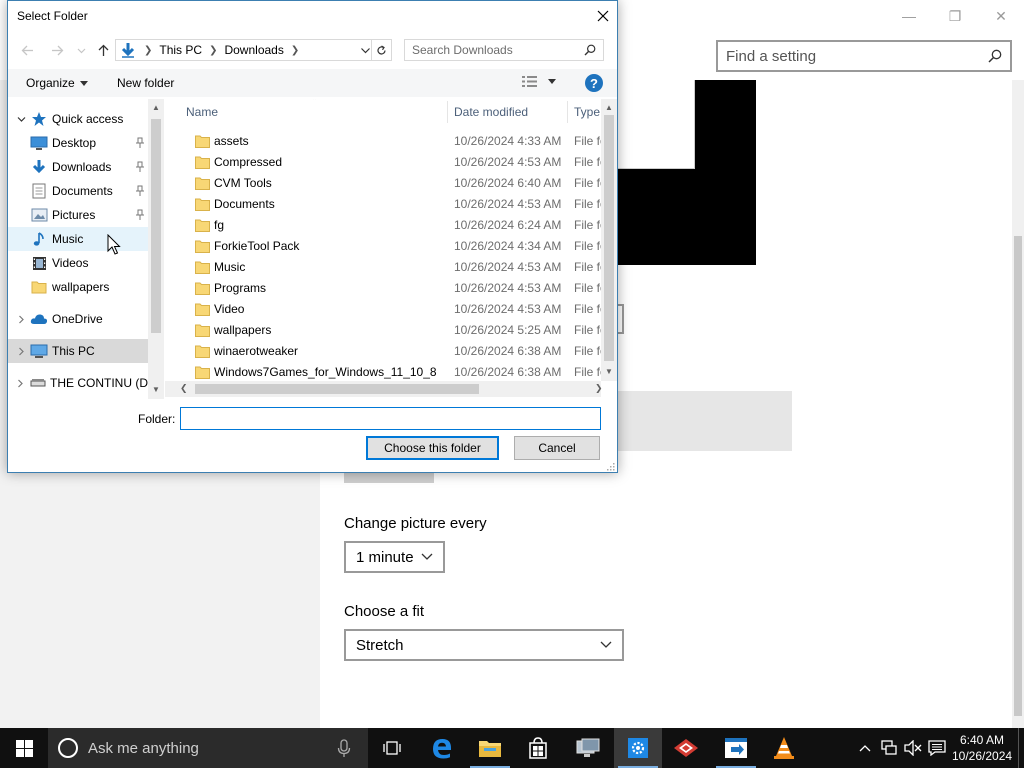 The image size is (1024, 768). Describe the element at coordinates (184, 388) in the screenshot. I see `scroll-left-arrow-icon: ❮` at that location.